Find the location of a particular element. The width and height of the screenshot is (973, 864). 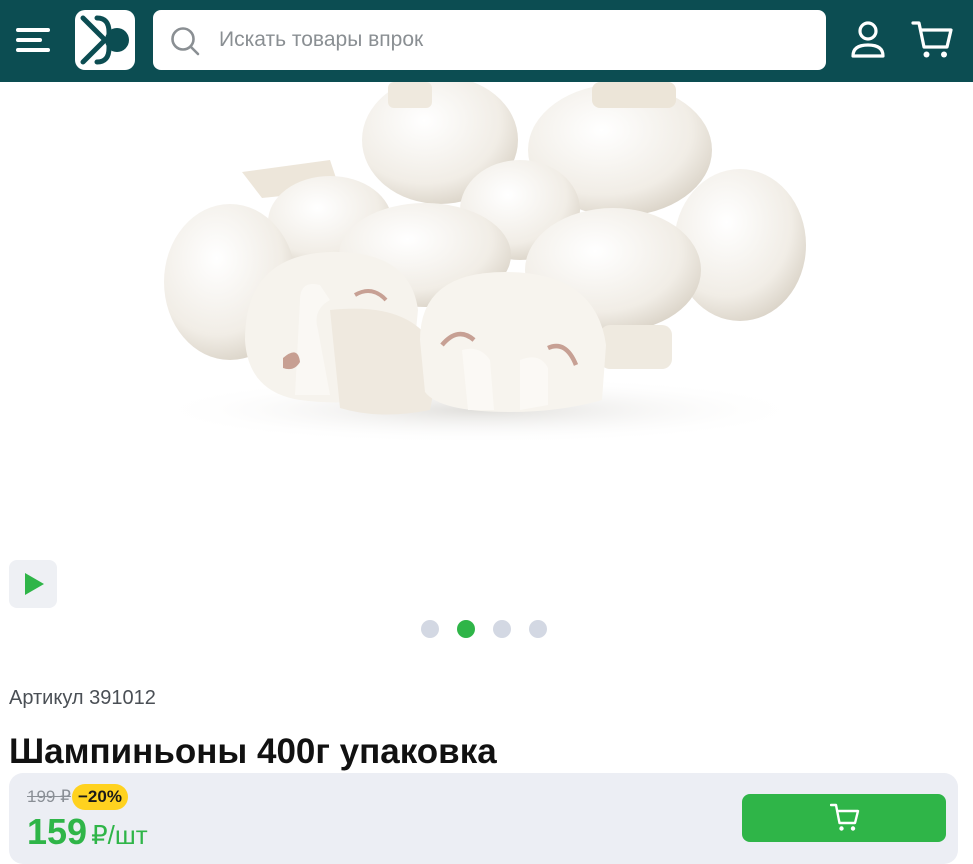

play-video-button is located at coordinates (33, 584).